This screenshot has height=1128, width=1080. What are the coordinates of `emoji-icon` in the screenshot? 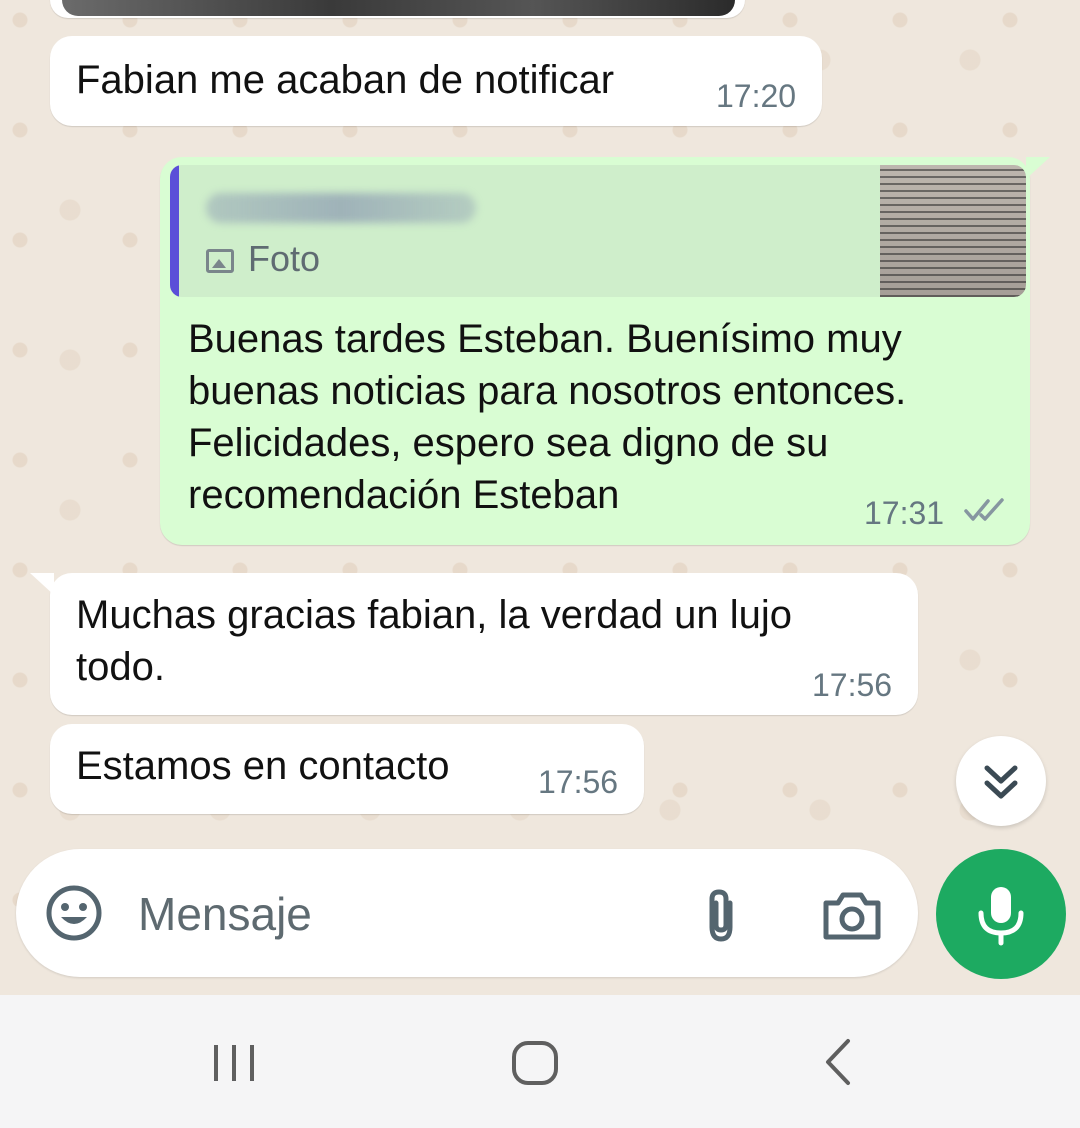 It's located at (74, 913).